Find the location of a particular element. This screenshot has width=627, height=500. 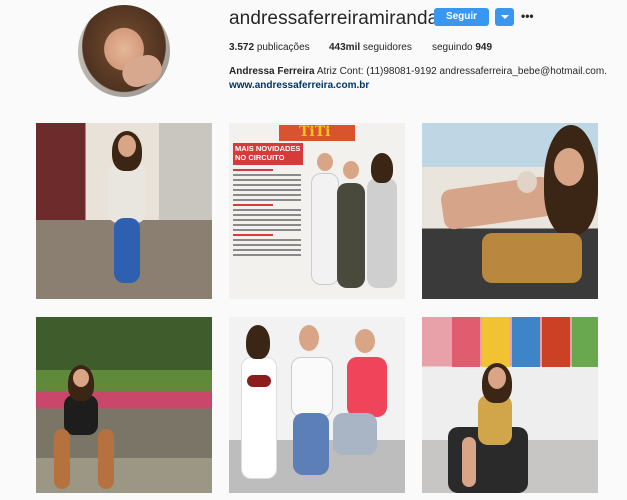

followers-stat: 443mil seguidores is located at coordinates (370, 47).